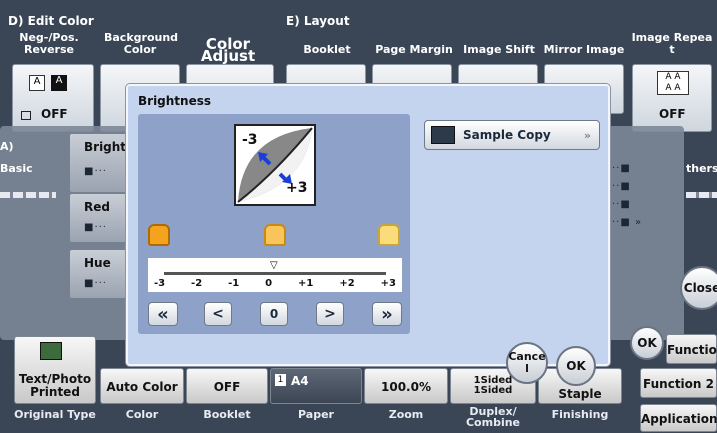  Describe the element at coordinates (54, 114) in the screenshot. I see `neg-pos-value: OFF` at that location.